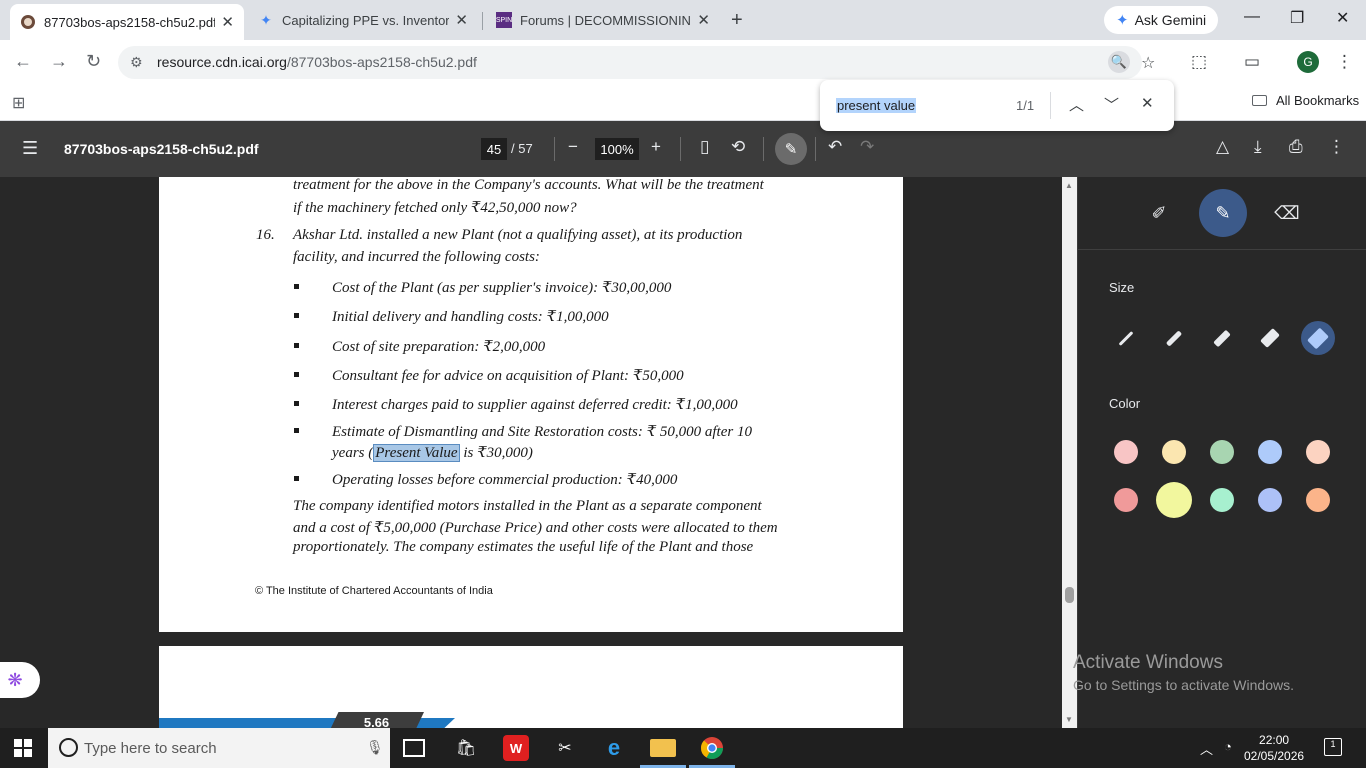 Image resolution: width=1366 pixels, height=768 pixels. What do you see at coordinates (1223, 213) in the screenshot?
I see `pen-tool-icon: ✎` at bounding box center [1223, 213].